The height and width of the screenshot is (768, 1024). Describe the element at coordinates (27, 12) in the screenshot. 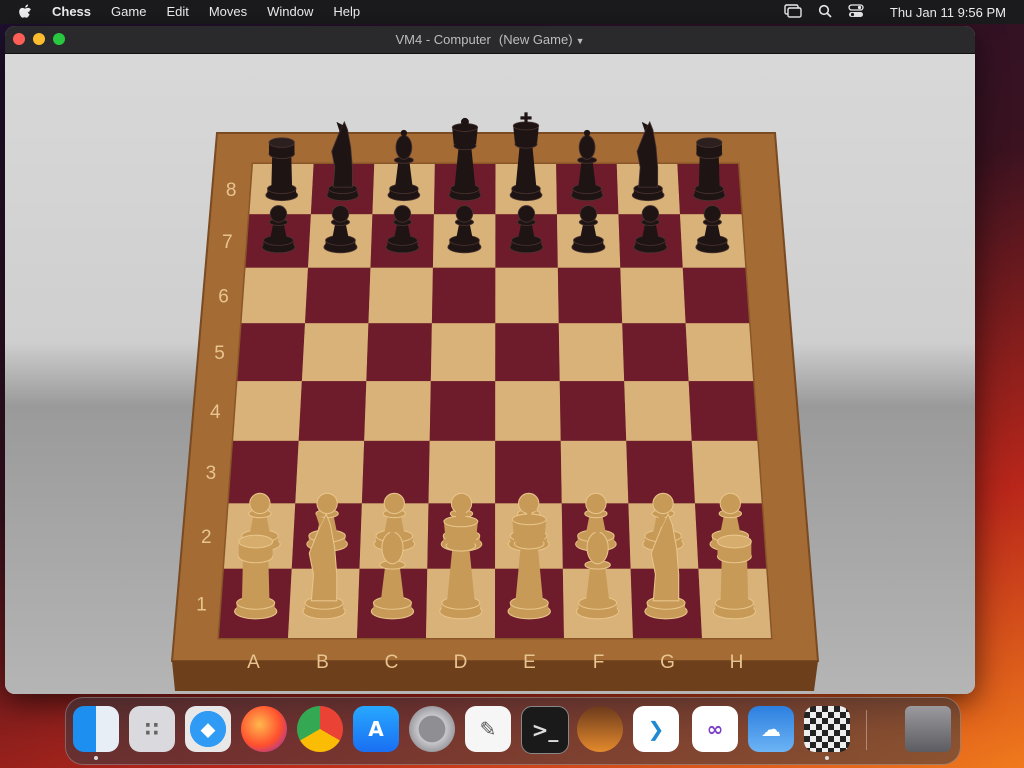

I see `apple-menu-icon` at that location.